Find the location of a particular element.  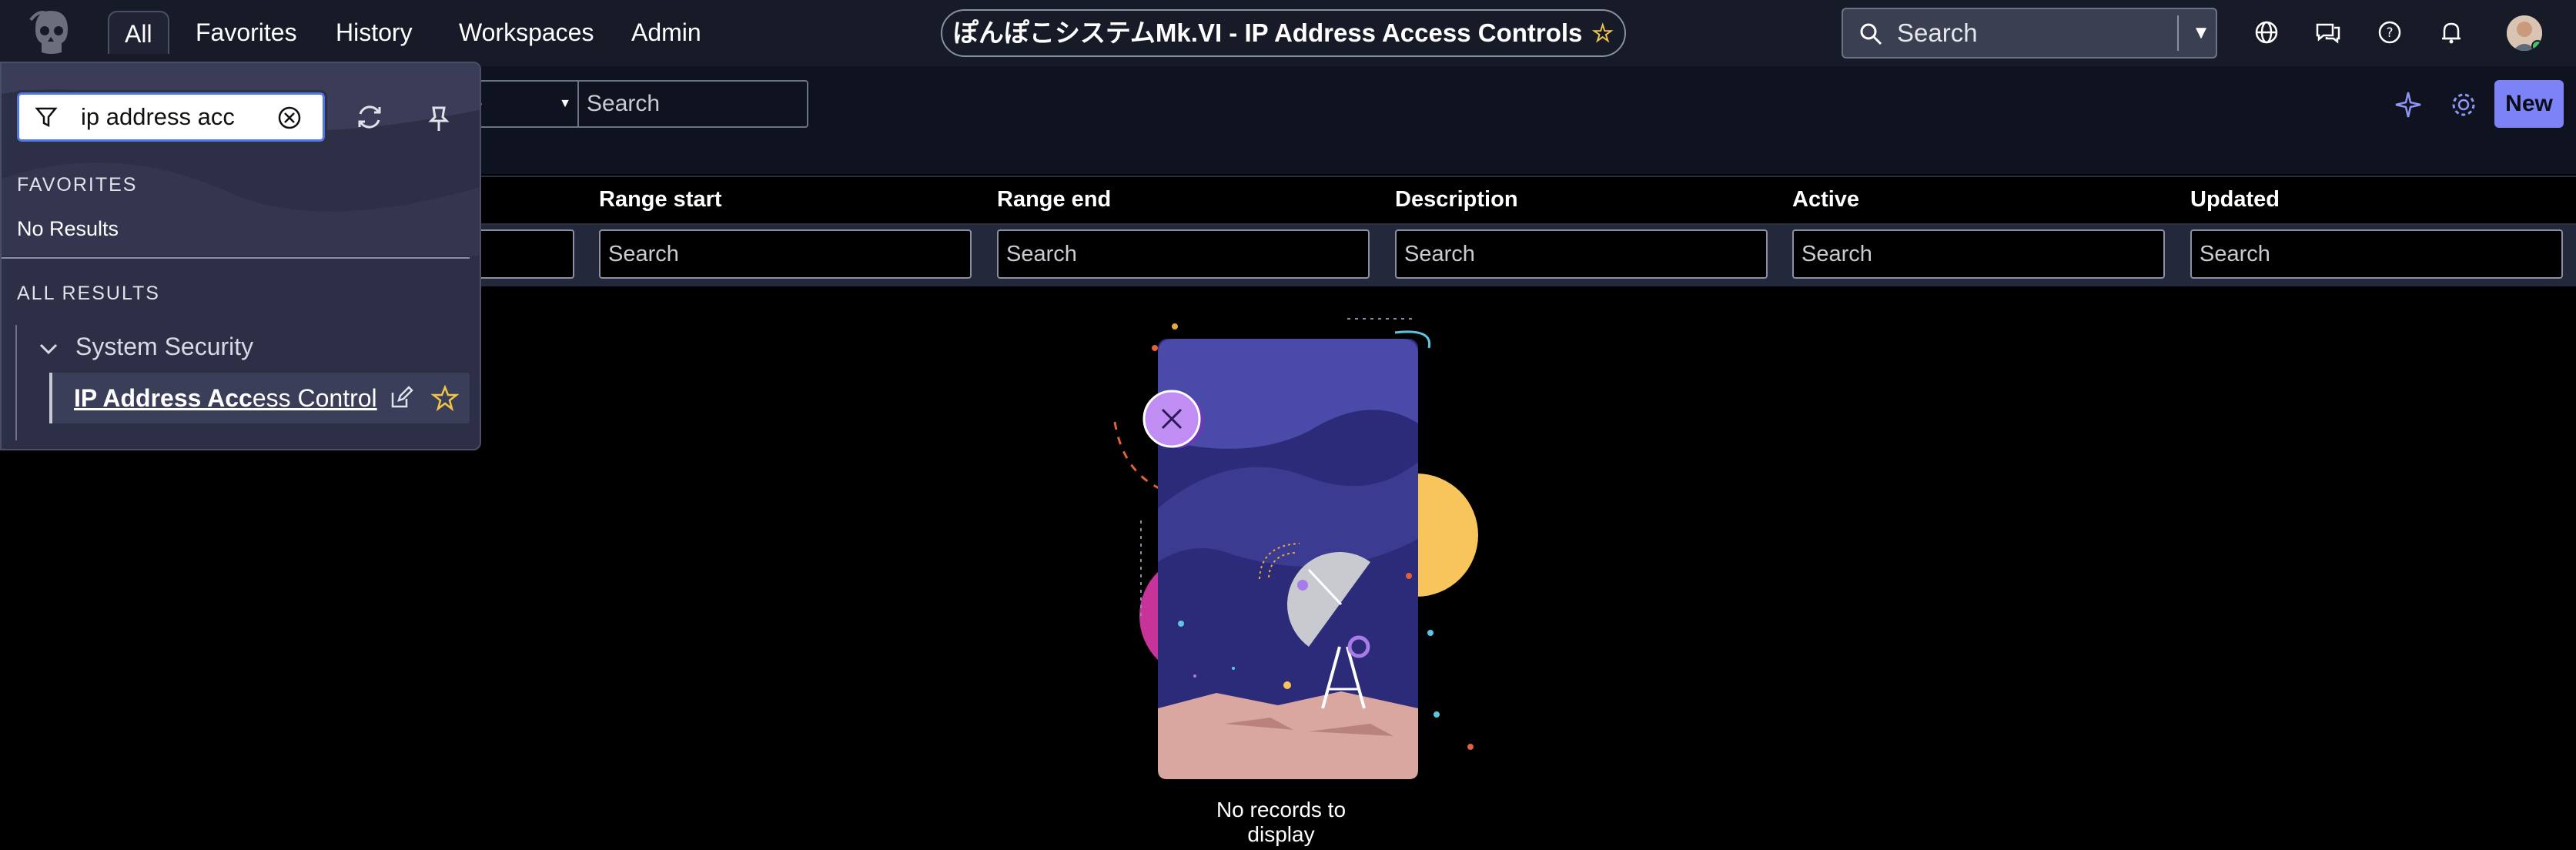

gear-icon is located at coordinates (2464, 104).